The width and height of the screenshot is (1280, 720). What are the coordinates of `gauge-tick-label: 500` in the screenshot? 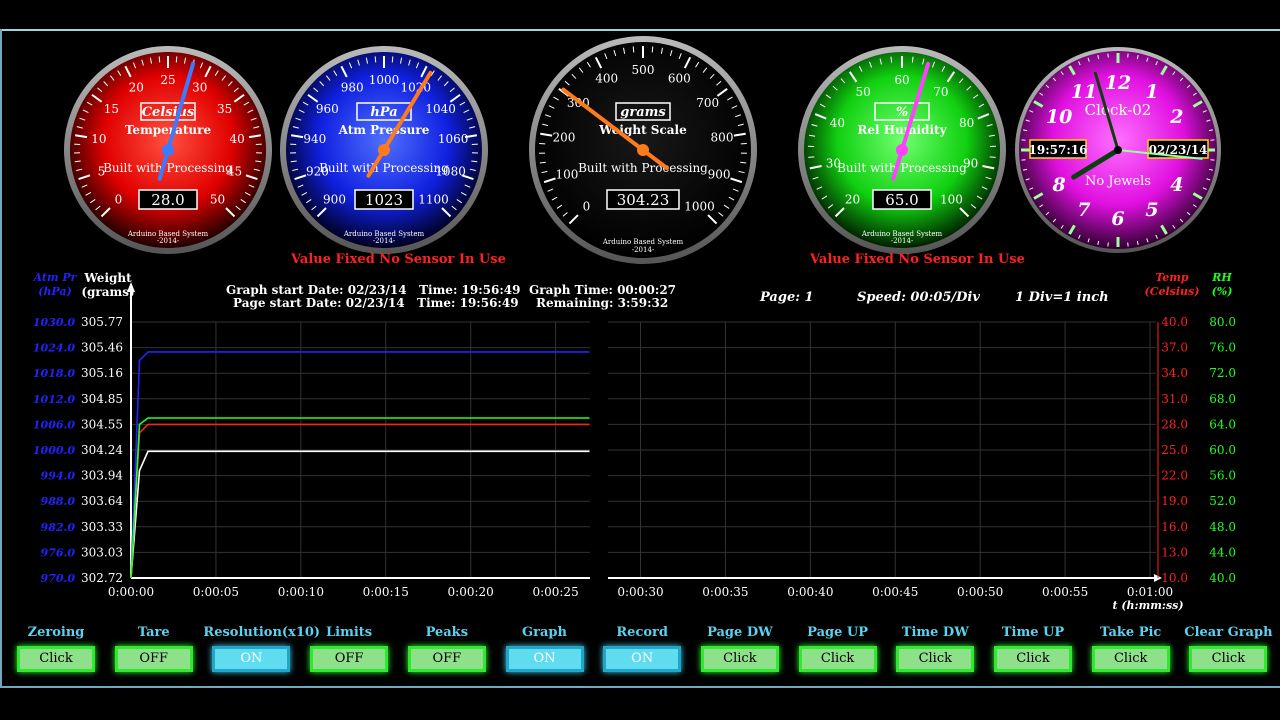 It's located at (643, 70).